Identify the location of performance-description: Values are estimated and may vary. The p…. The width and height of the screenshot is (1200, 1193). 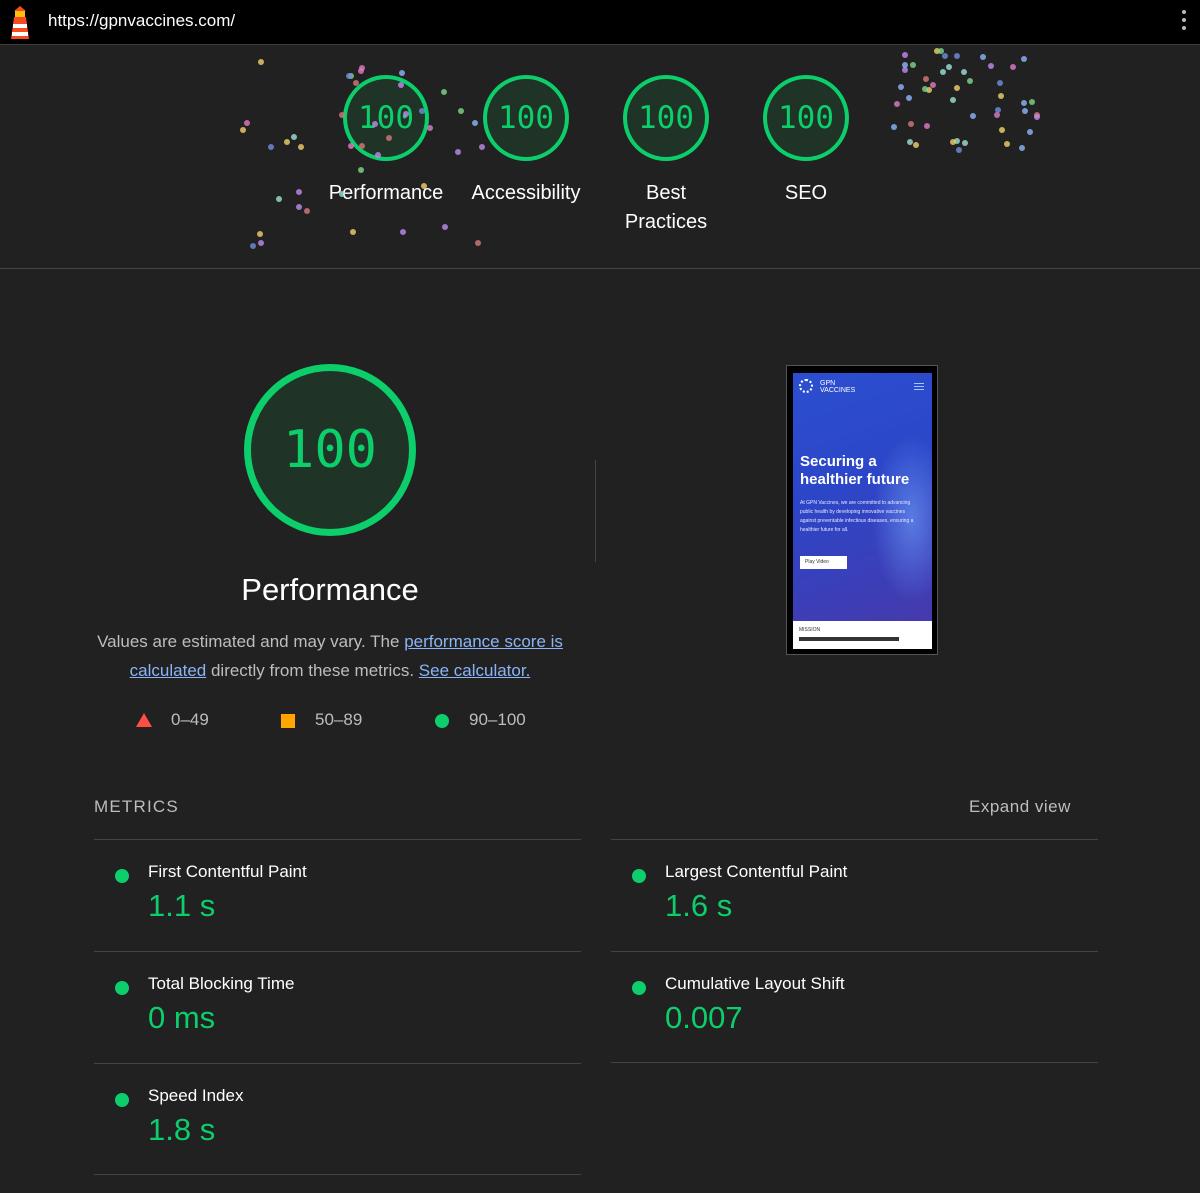
(330, 656).